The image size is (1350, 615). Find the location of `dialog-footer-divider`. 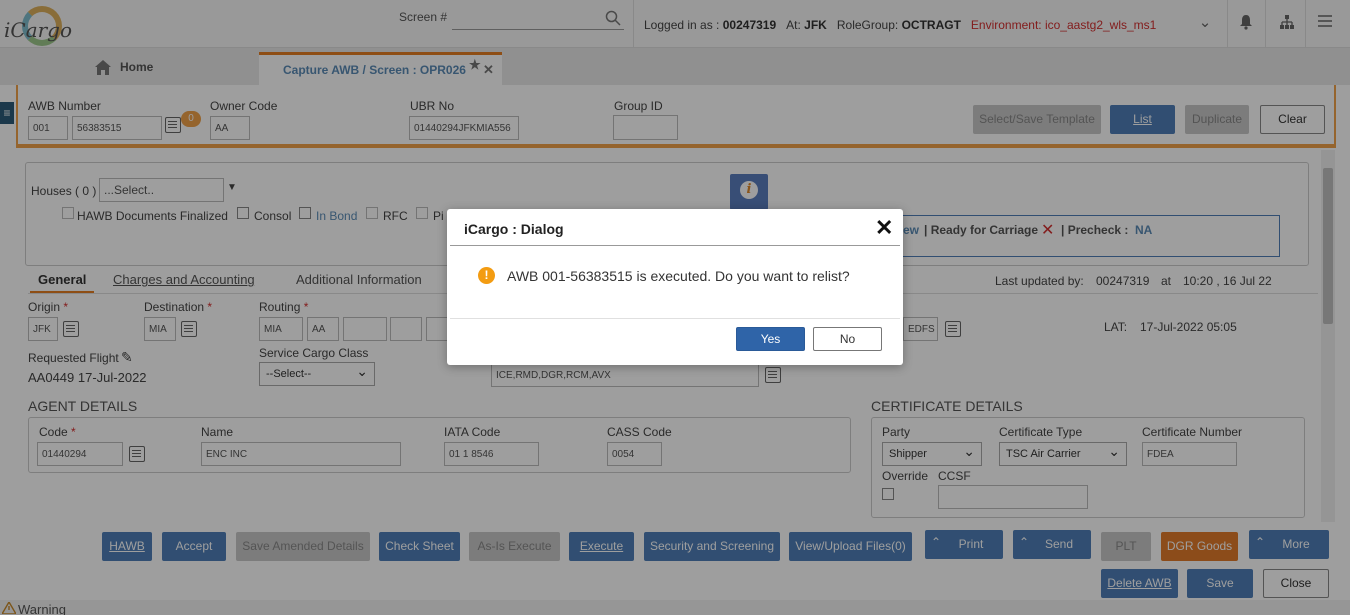

dialog-footer-divider is located at coordinates (675, 318).